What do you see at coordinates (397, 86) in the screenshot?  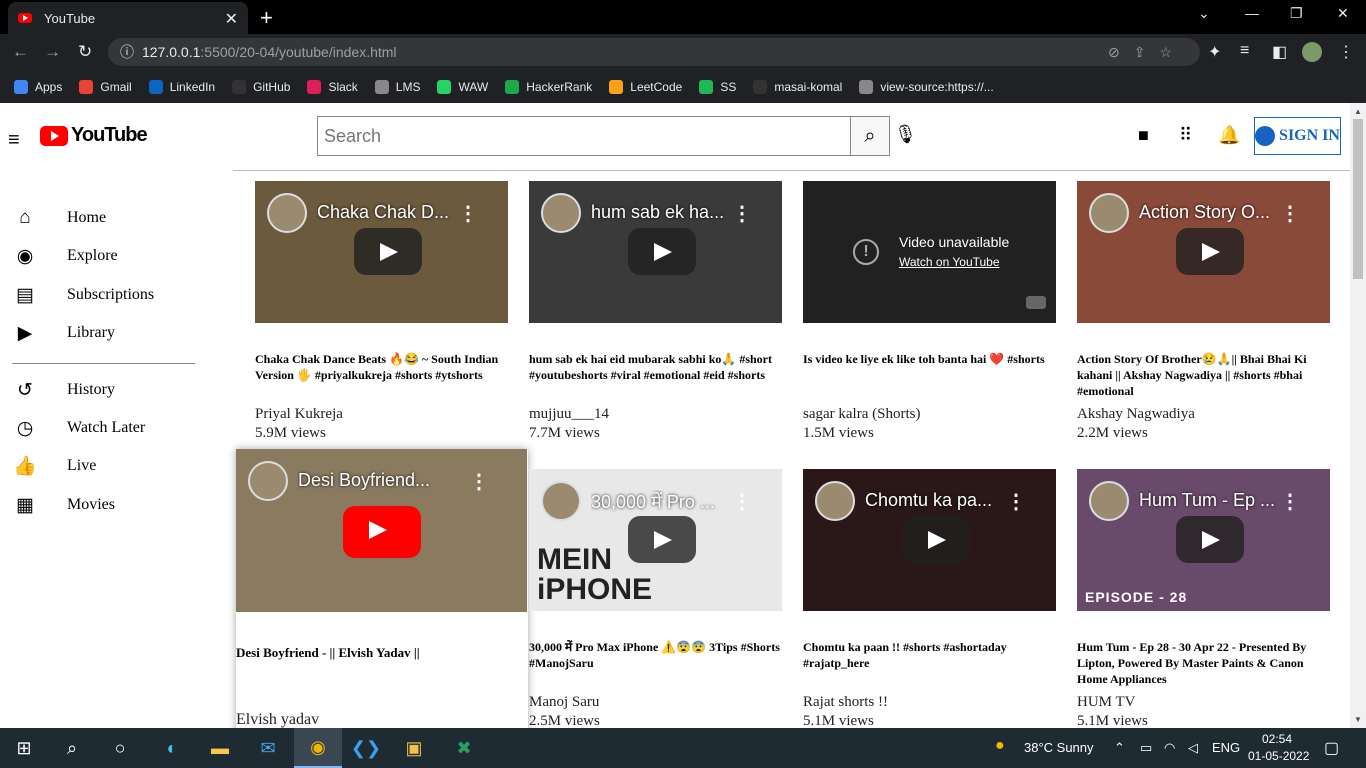 I see `bookmark-item: LMS` at bounding box center [397, 86].